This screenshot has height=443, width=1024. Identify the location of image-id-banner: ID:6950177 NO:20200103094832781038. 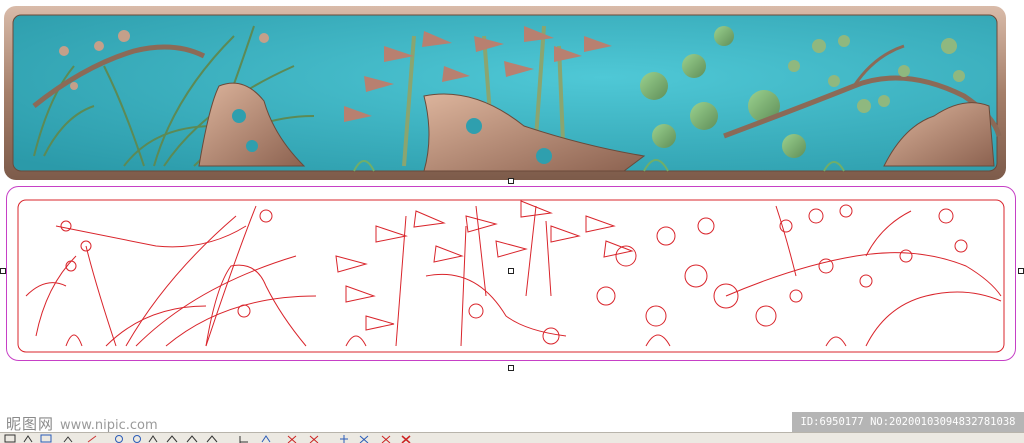
(908, 422).